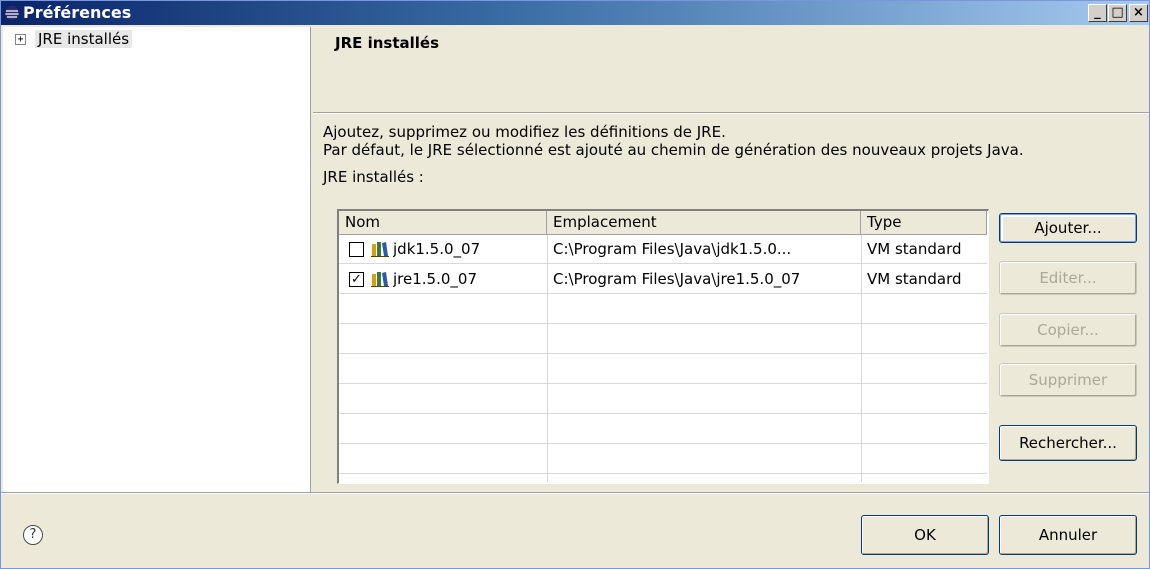  Describe the element at coordinates (12, 13) in the screenshot. I see `window-app-icon` at that location.